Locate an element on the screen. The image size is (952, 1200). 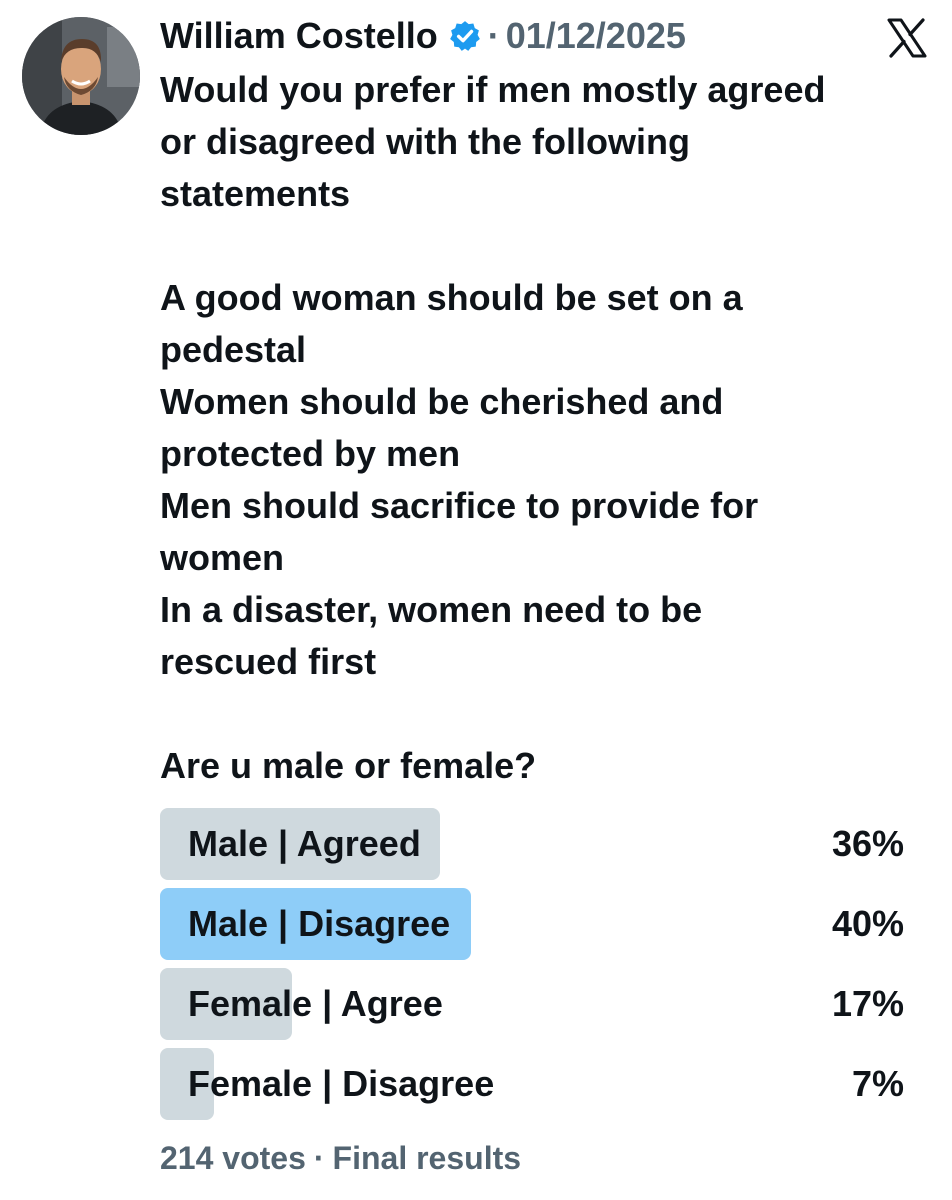
poll-option-percent: 40% is located at coordinates (867, 923).